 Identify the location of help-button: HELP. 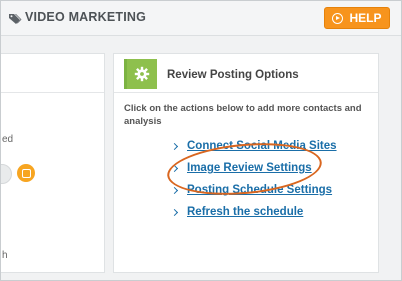
(357, 18).